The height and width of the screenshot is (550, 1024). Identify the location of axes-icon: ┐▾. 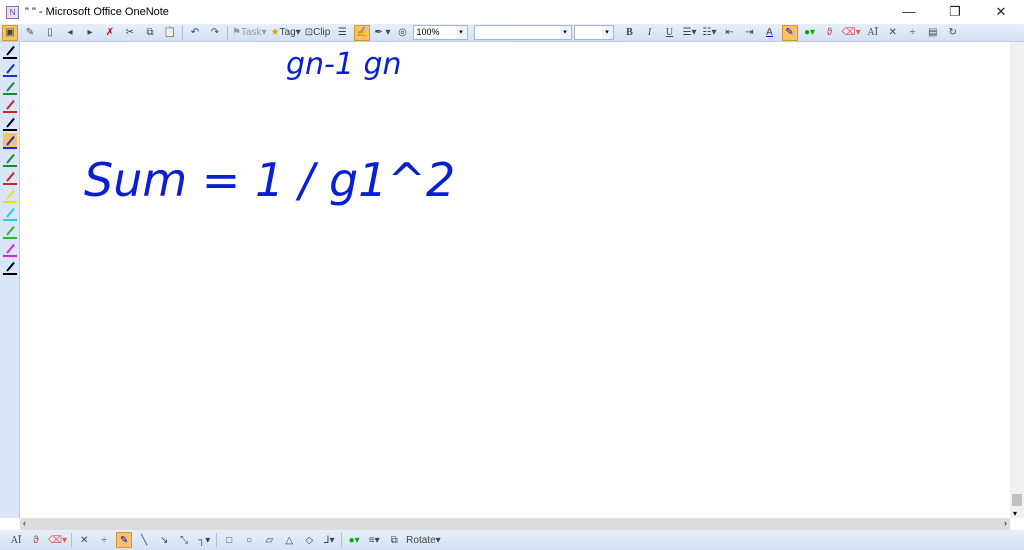
(204, 540).